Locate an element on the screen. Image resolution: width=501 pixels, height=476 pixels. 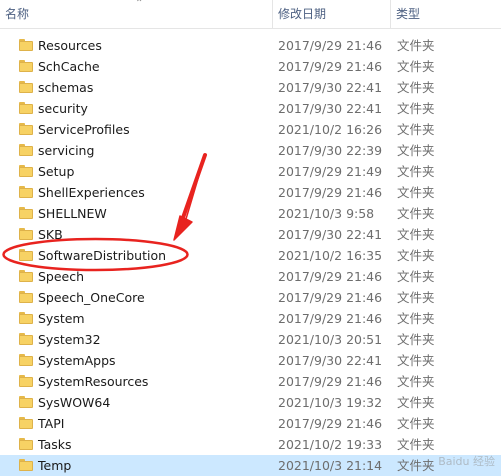
file-row: Resources 2017/9/29 21:46 文件夹 is located at coordinates (250, 45).